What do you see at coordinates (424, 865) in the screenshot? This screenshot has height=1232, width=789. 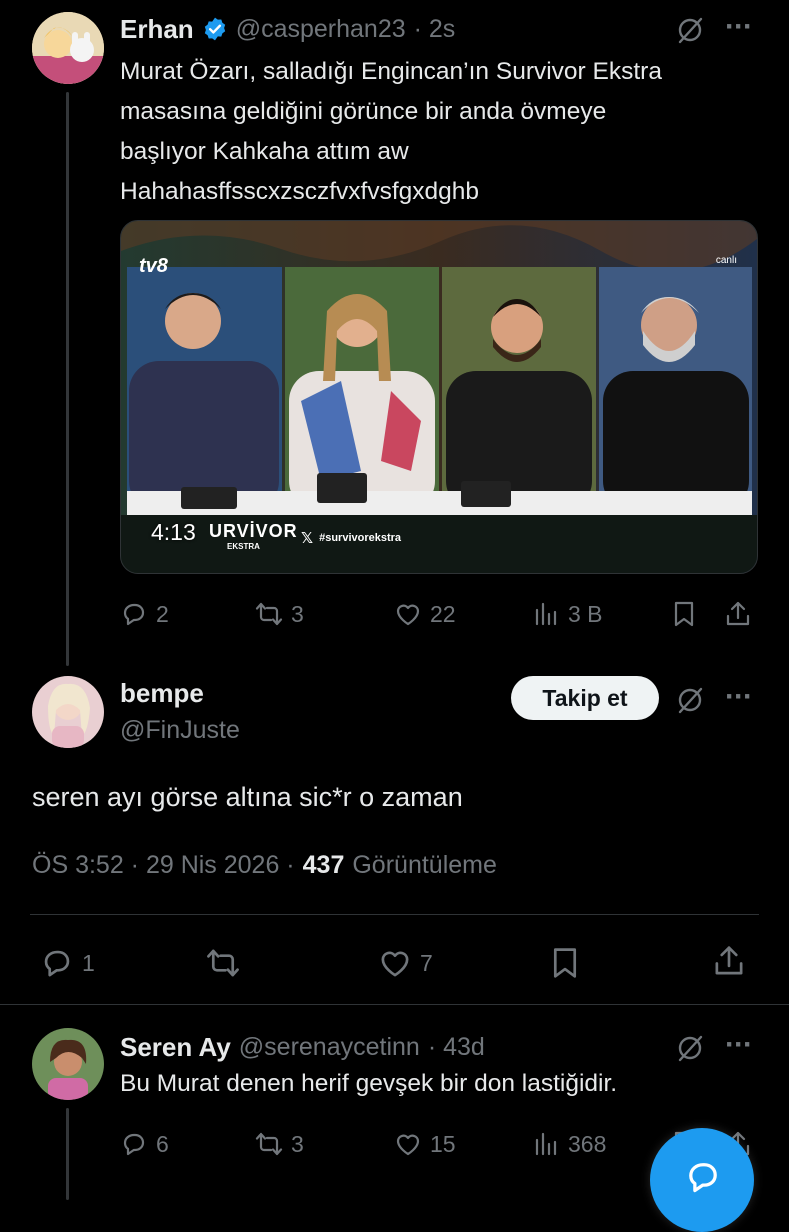 I see `views-label: Görüntüleme` at bounding box center [424, 865].